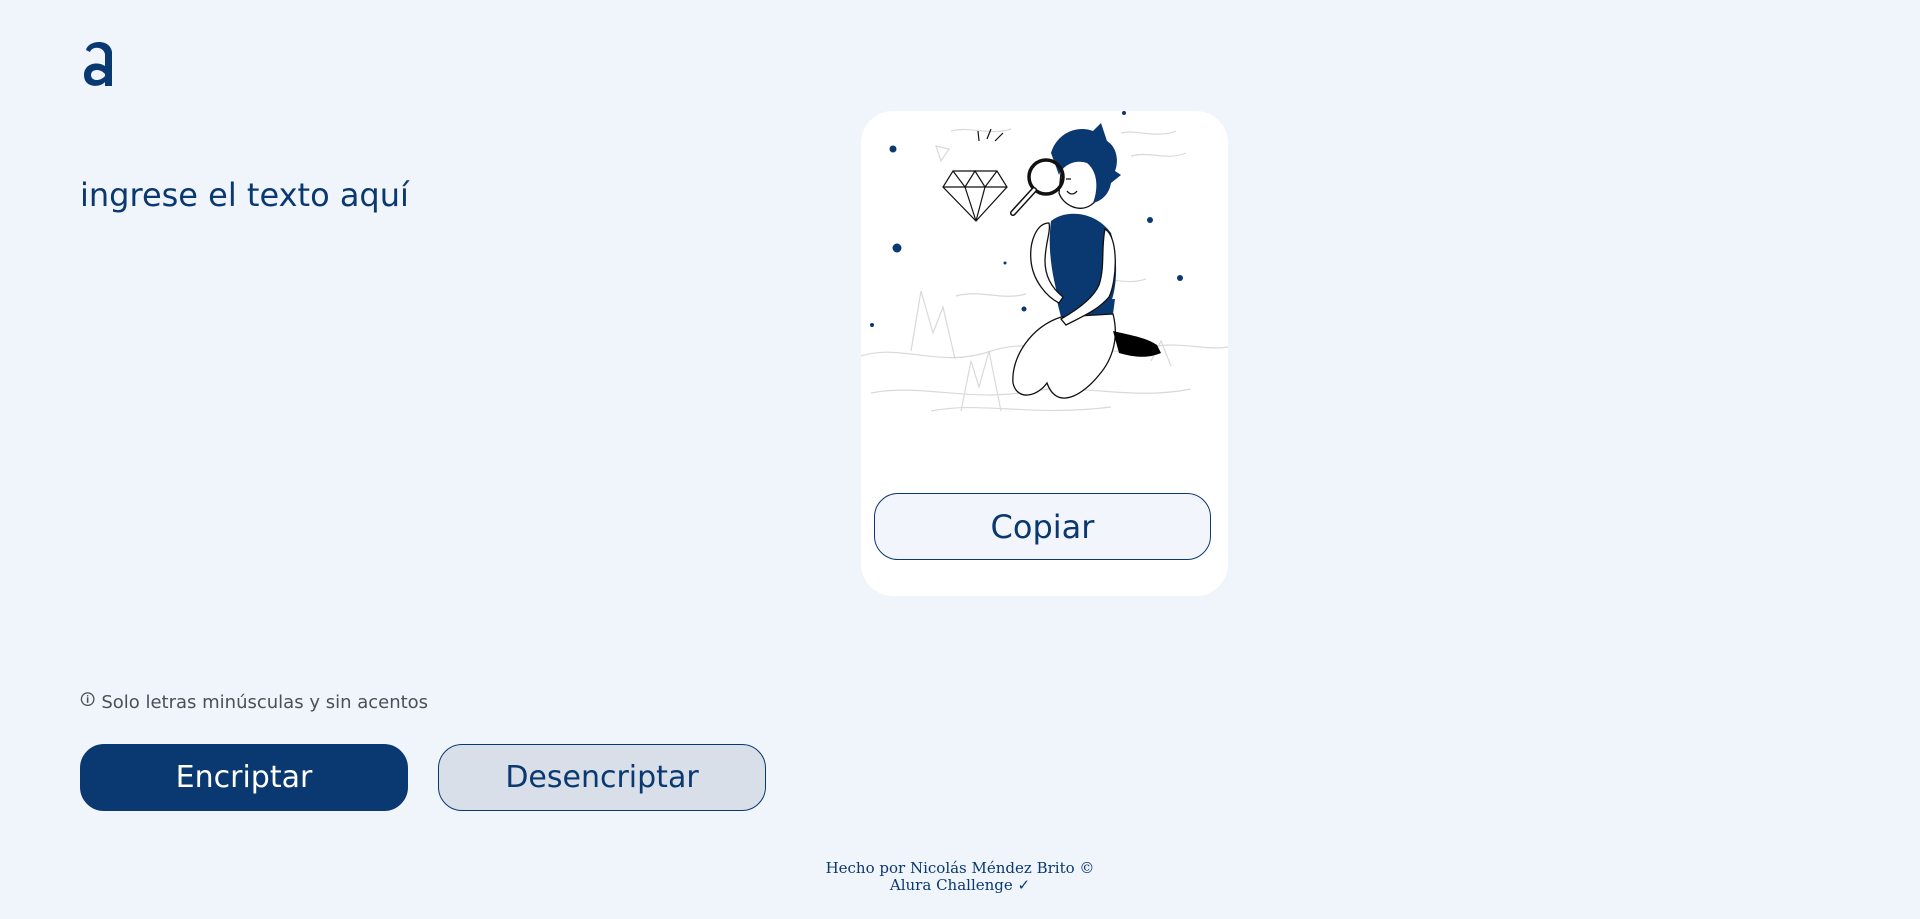  What do you see at coordinates (1042, 526) in the screenshot?
I see `copy-button: Copiar` at bounding box center [1042, 526].